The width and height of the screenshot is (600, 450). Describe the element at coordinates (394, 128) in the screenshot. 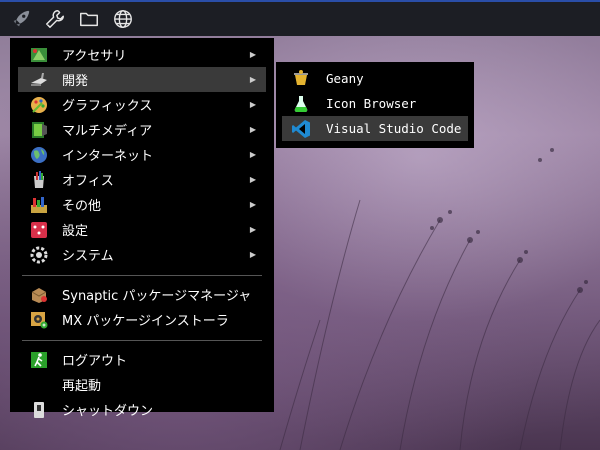

I see `menu-item-label: Visual Studio Code` at that location.